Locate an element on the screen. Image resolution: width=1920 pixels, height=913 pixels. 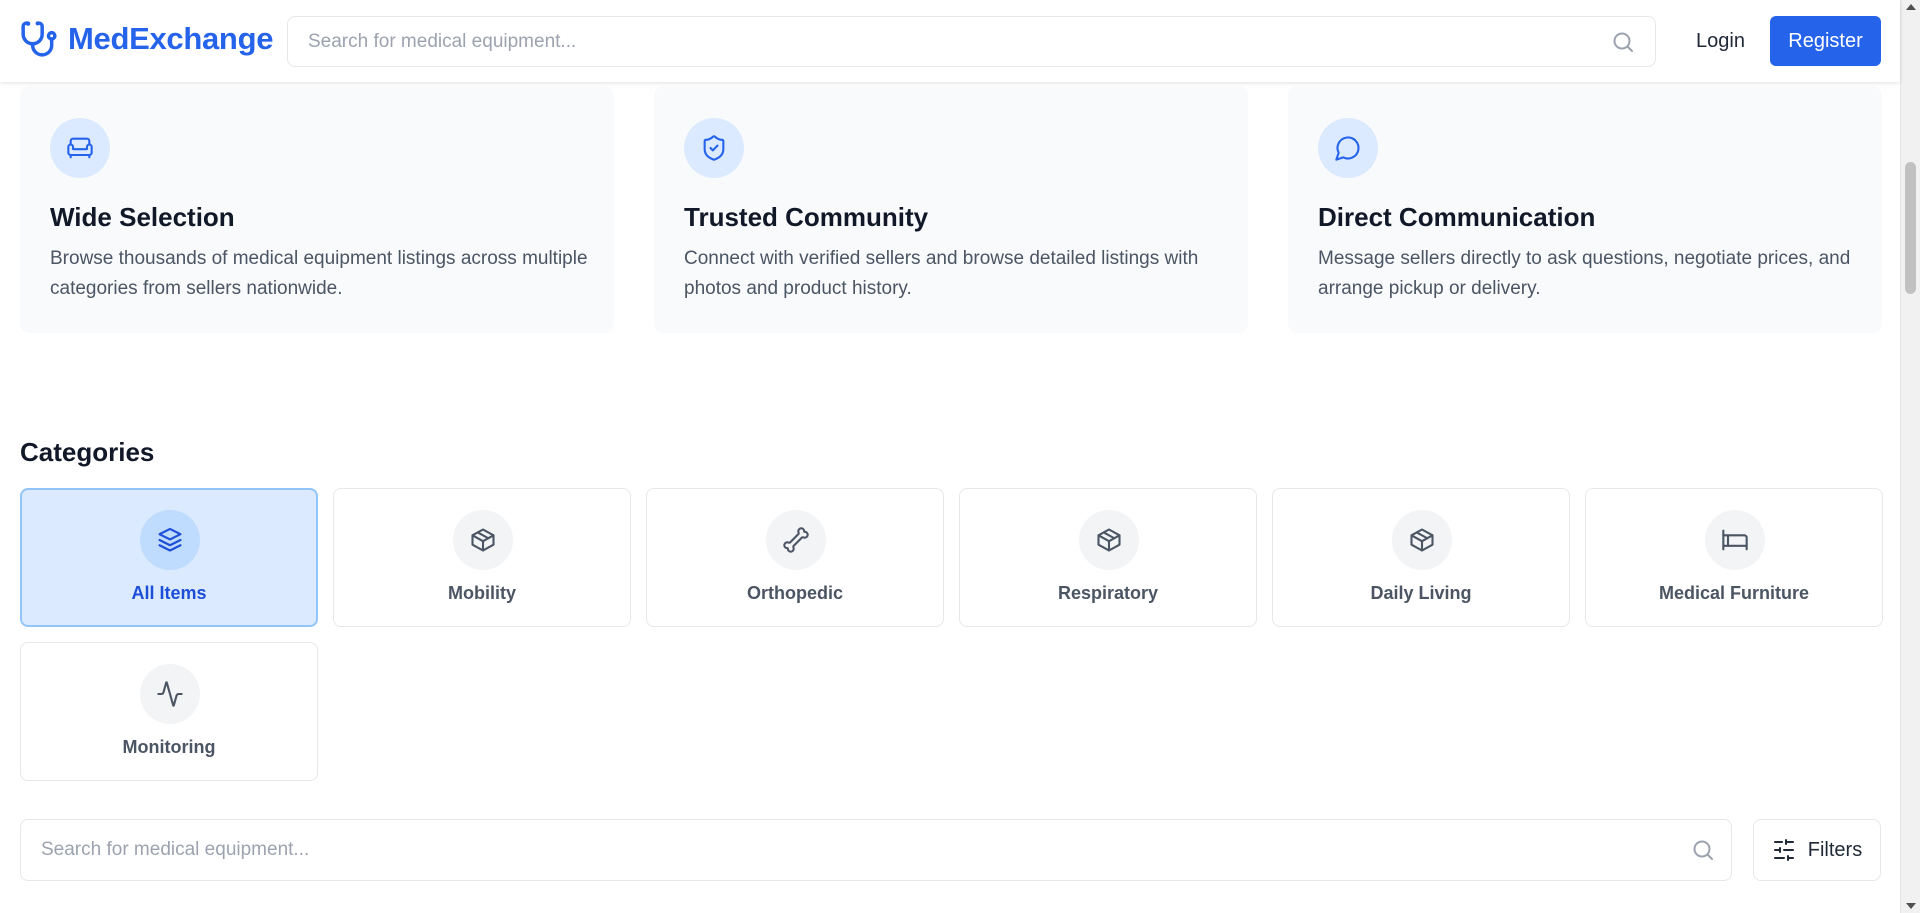
bone-icon is located at coordinates (796, 540).